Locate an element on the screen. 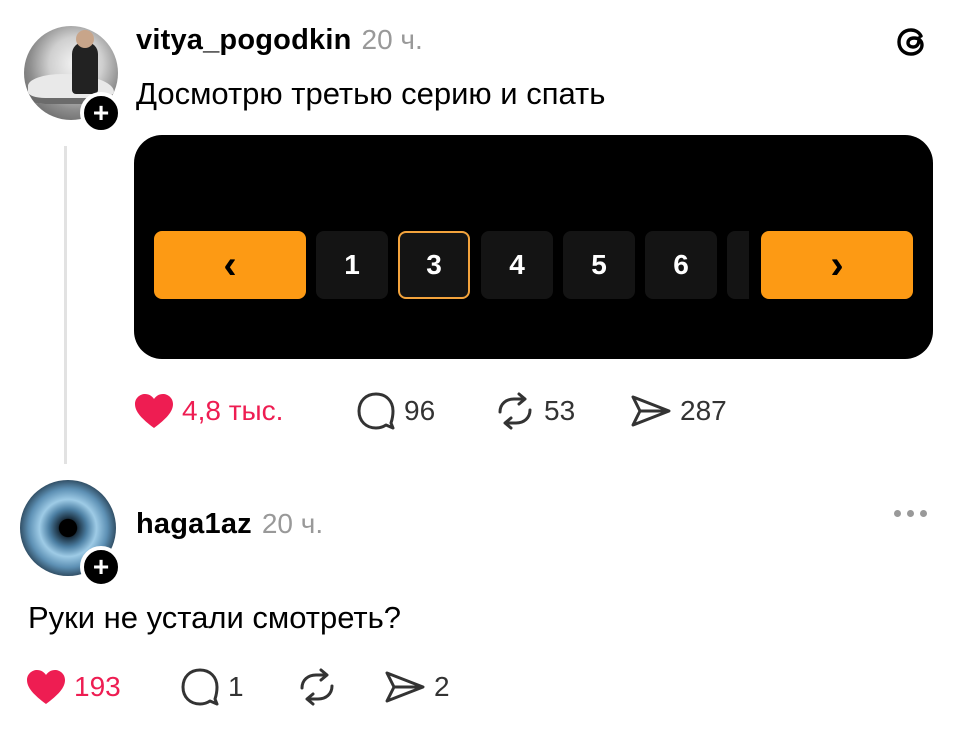 Image resolution: width=960 pixels, height=732 pixels. next-page-button: › is located at coordinates (837, 265).